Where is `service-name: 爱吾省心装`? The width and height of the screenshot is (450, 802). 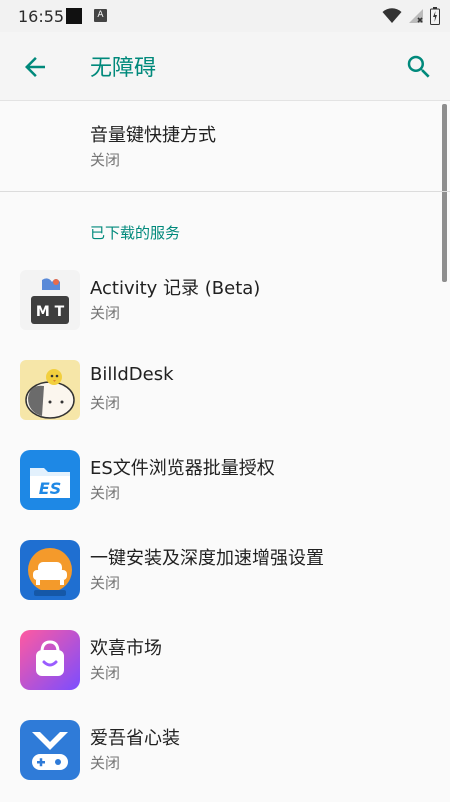 service-name: 爱吾省心装 is located at coordinates (135, 738).